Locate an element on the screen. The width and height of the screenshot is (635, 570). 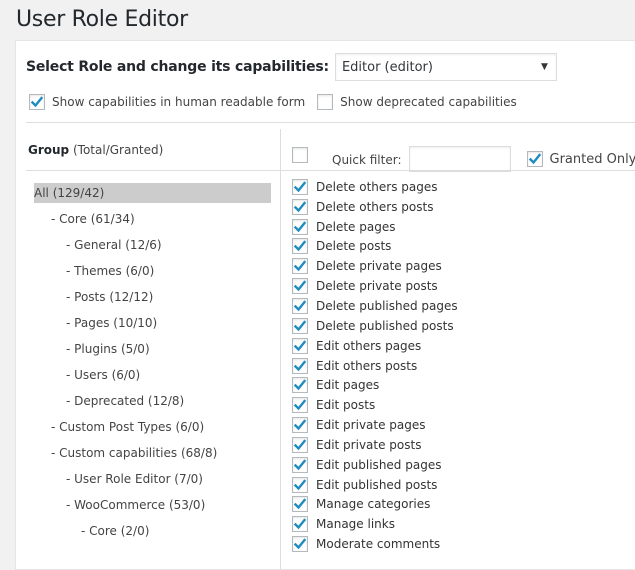
capability-item: Edit published pages is located at coordinates (375, 465).